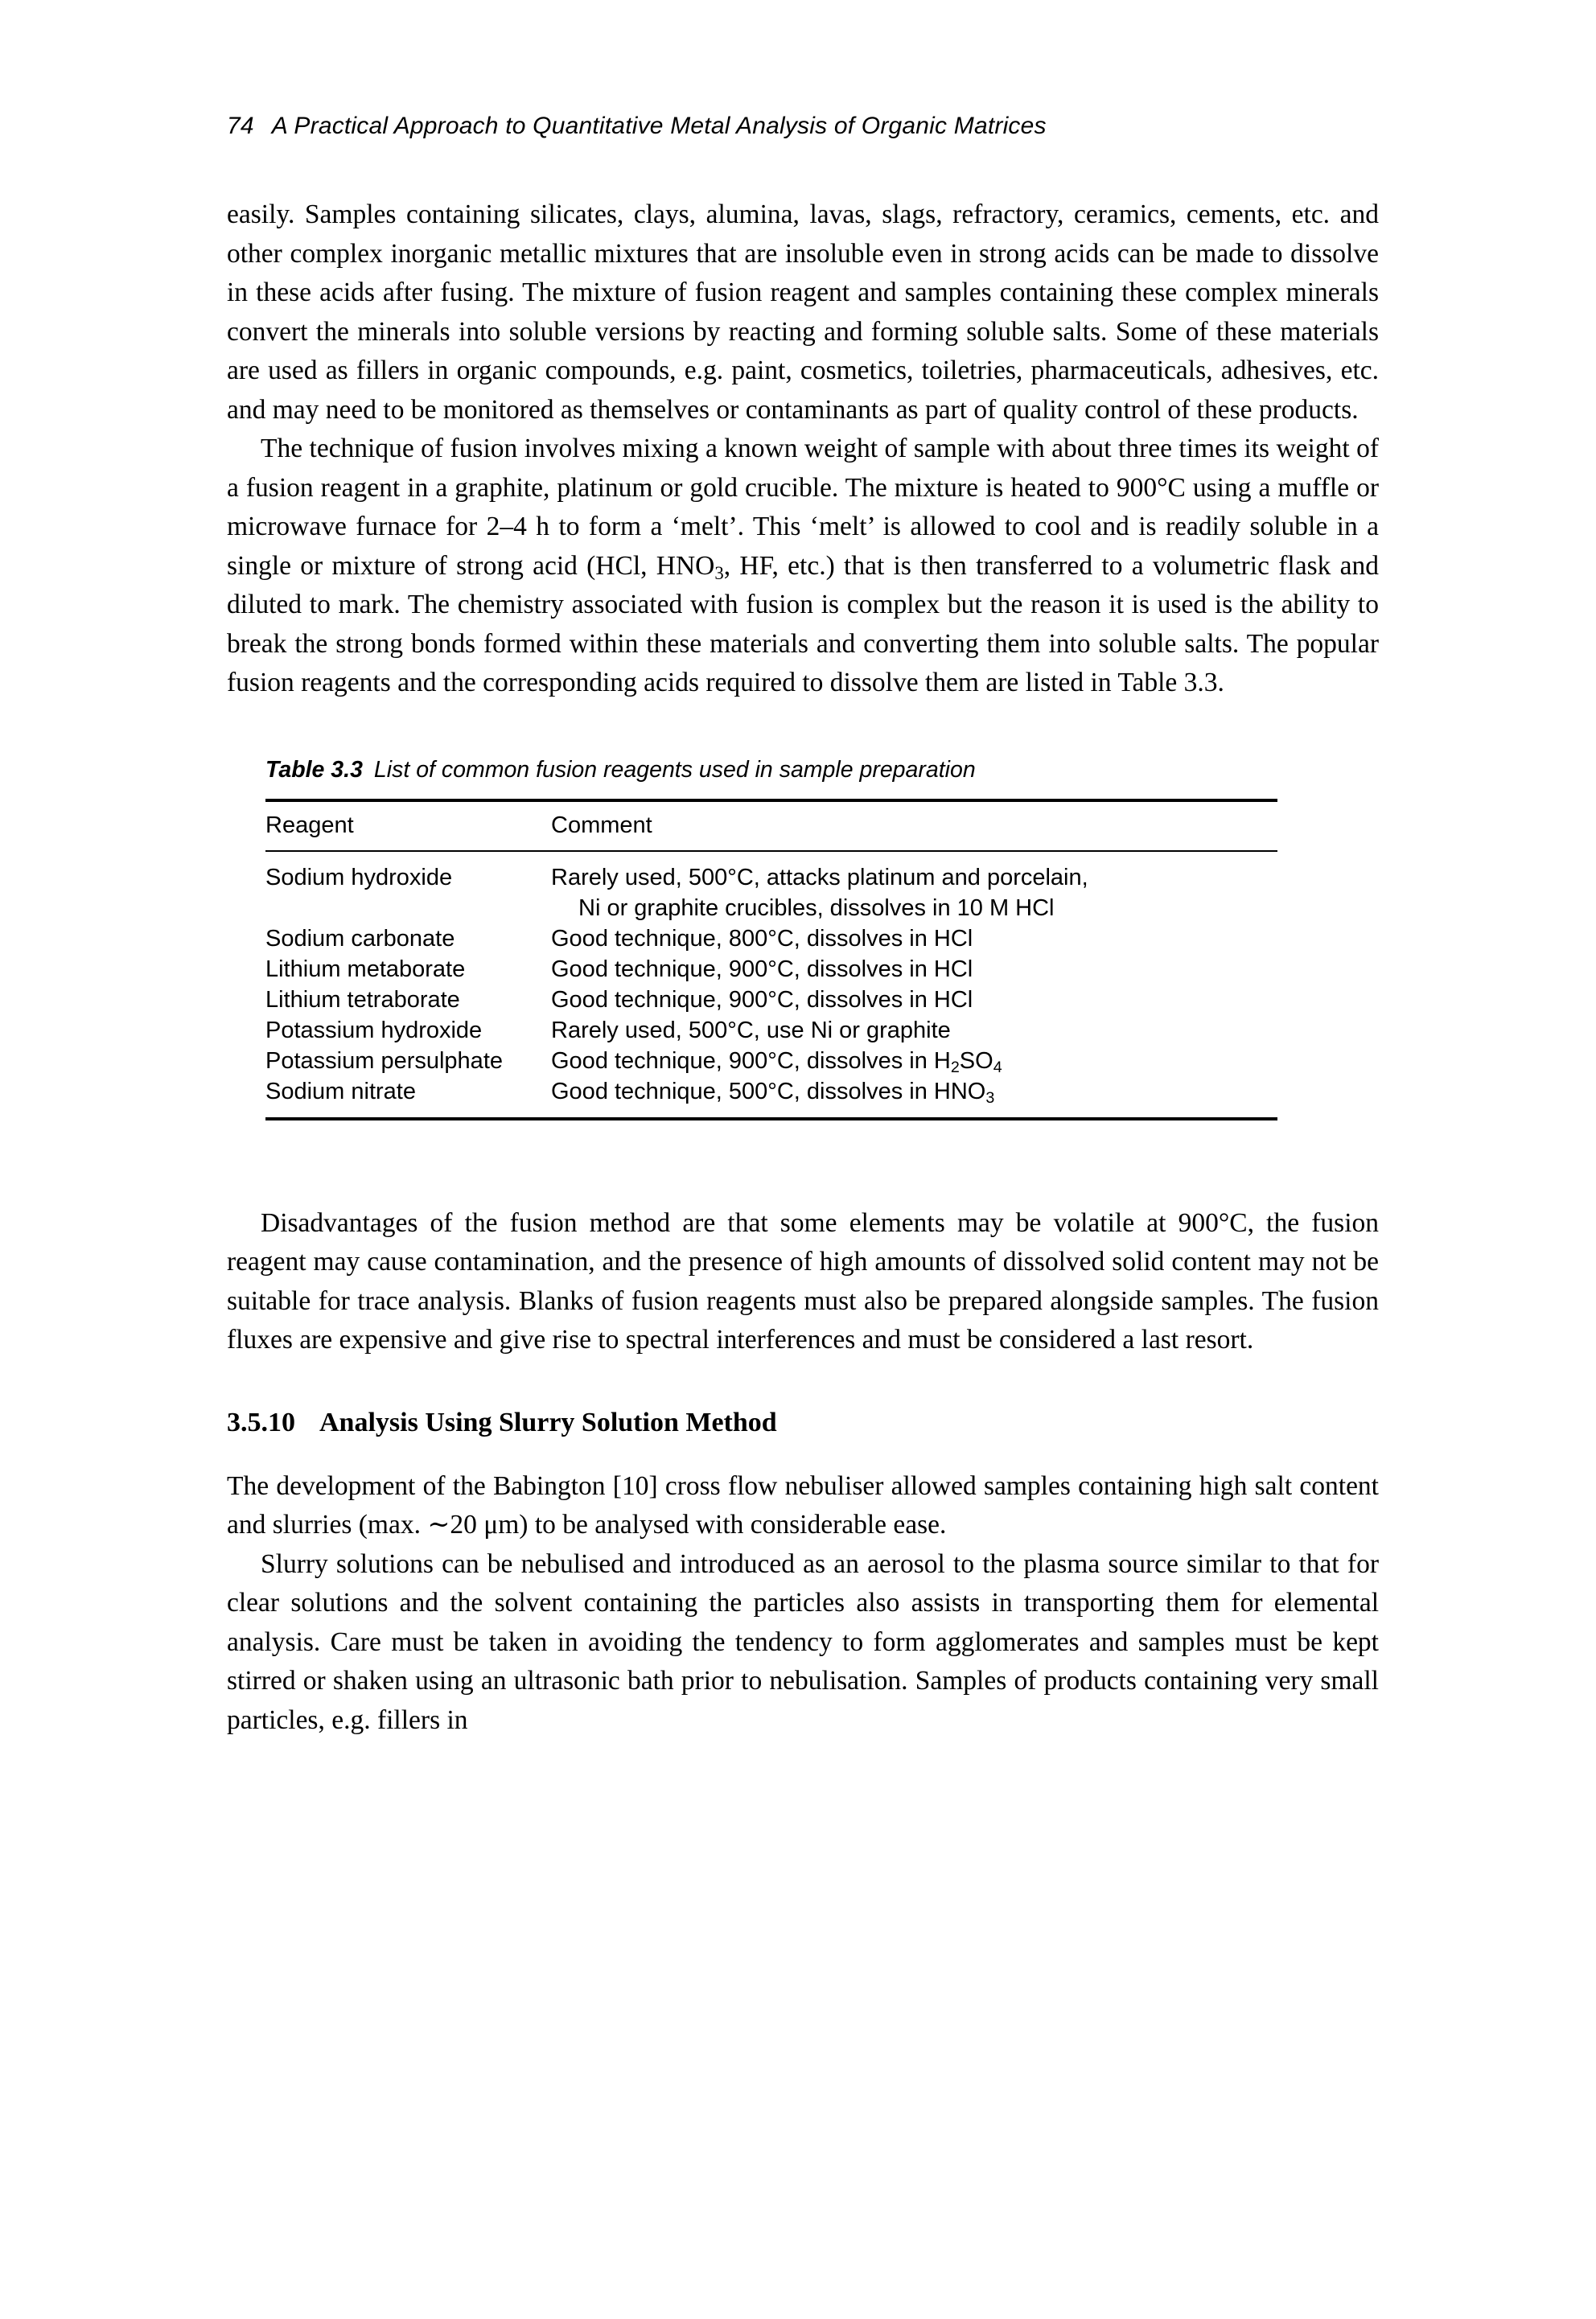  I want to click on spacer-after-heading, so click(803, 1453).